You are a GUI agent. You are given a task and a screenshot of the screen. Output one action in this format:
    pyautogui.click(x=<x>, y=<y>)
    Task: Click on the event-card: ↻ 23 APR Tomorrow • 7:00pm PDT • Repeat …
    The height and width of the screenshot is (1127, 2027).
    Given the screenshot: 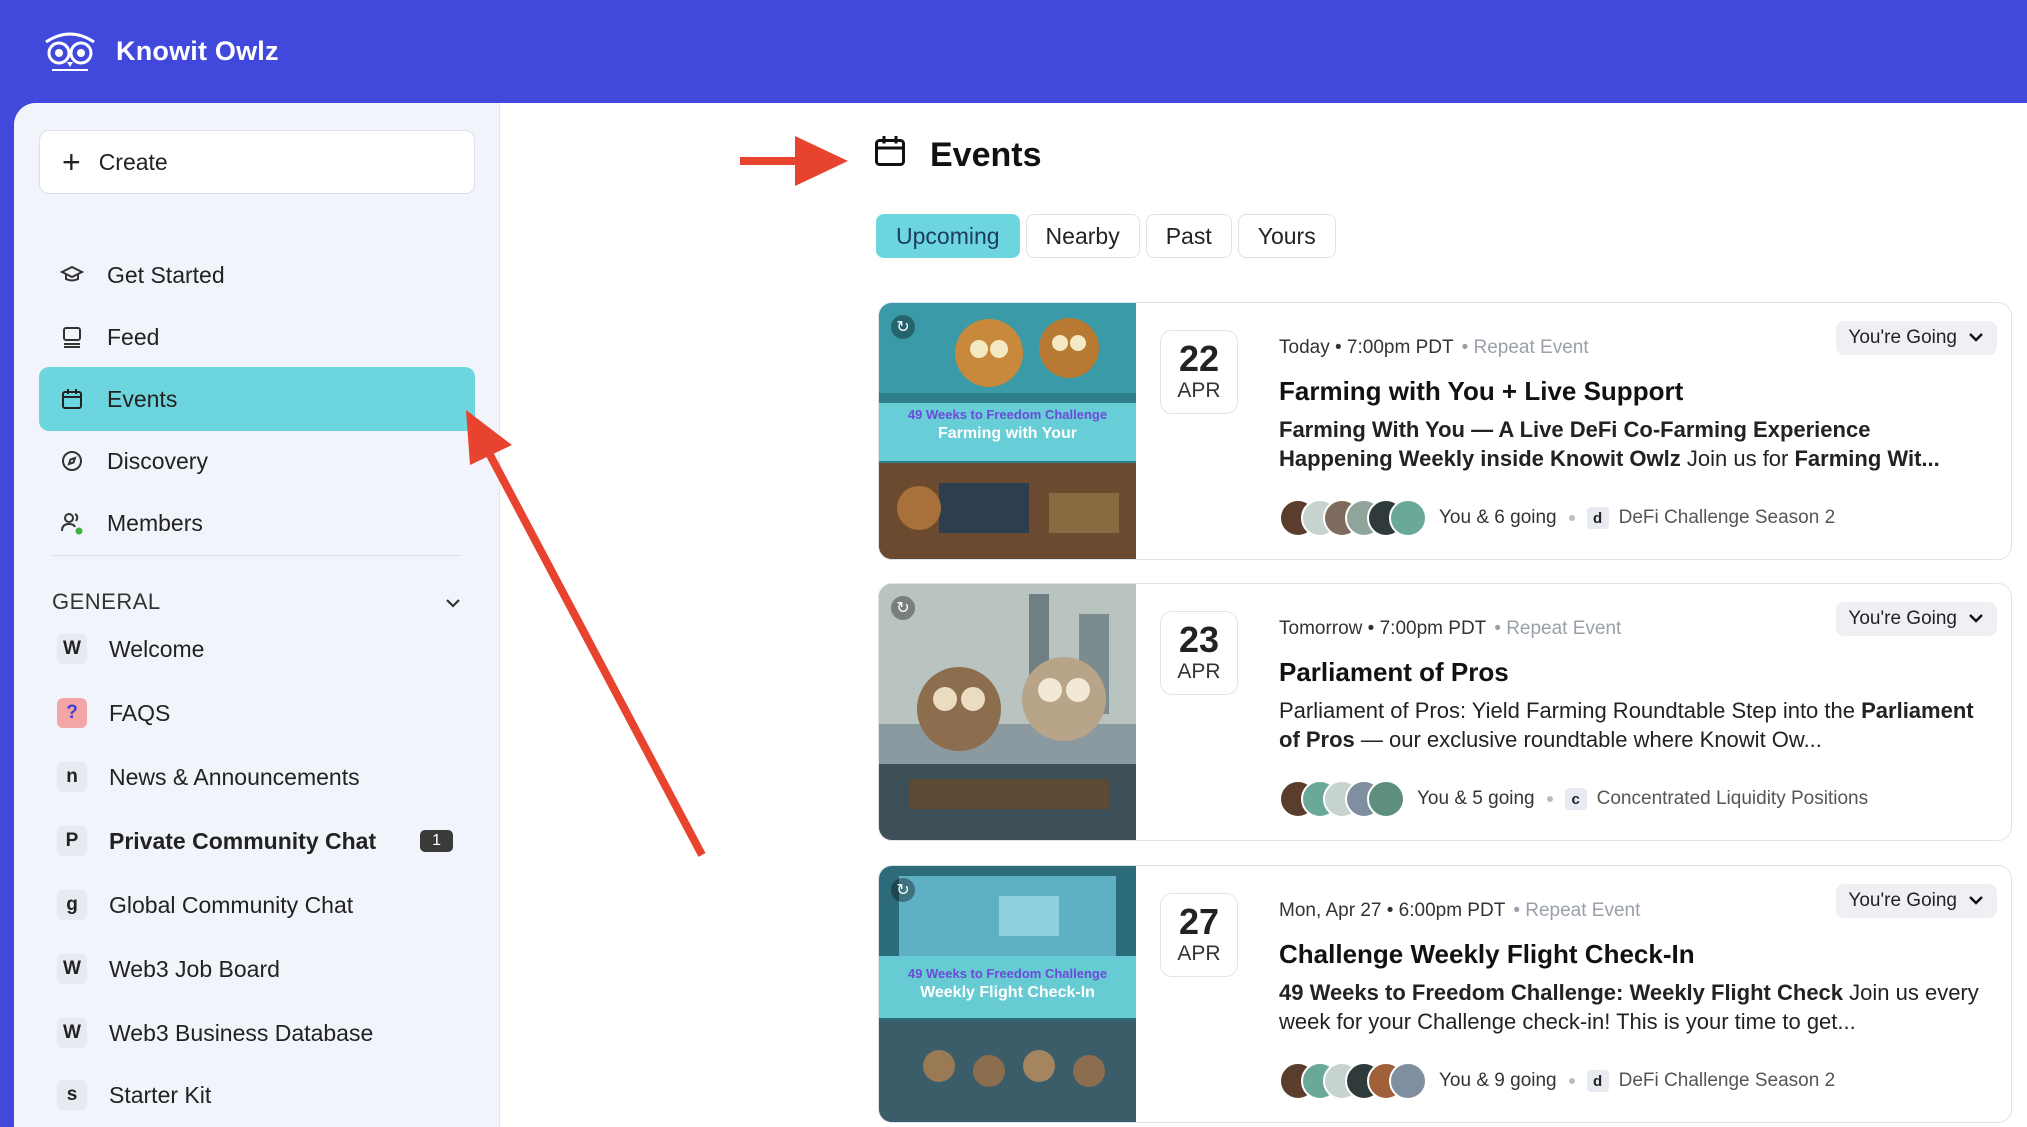 What is the action you would take?
    pyautogui.click(x=1445, y=712)
    